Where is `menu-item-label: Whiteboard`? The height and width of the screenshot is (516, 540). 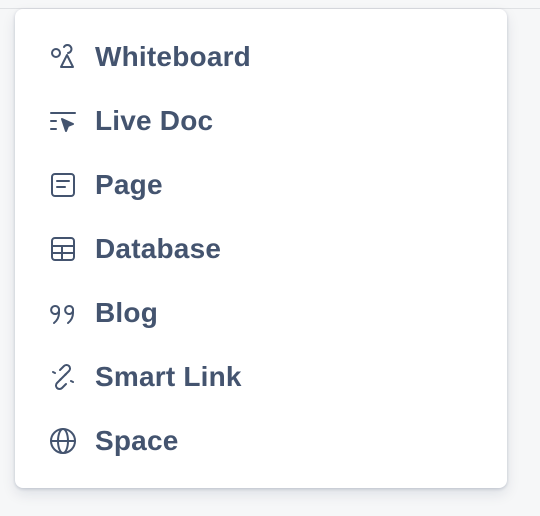 menu-item-label: Whiteboard is located at coordinates (173, 56).